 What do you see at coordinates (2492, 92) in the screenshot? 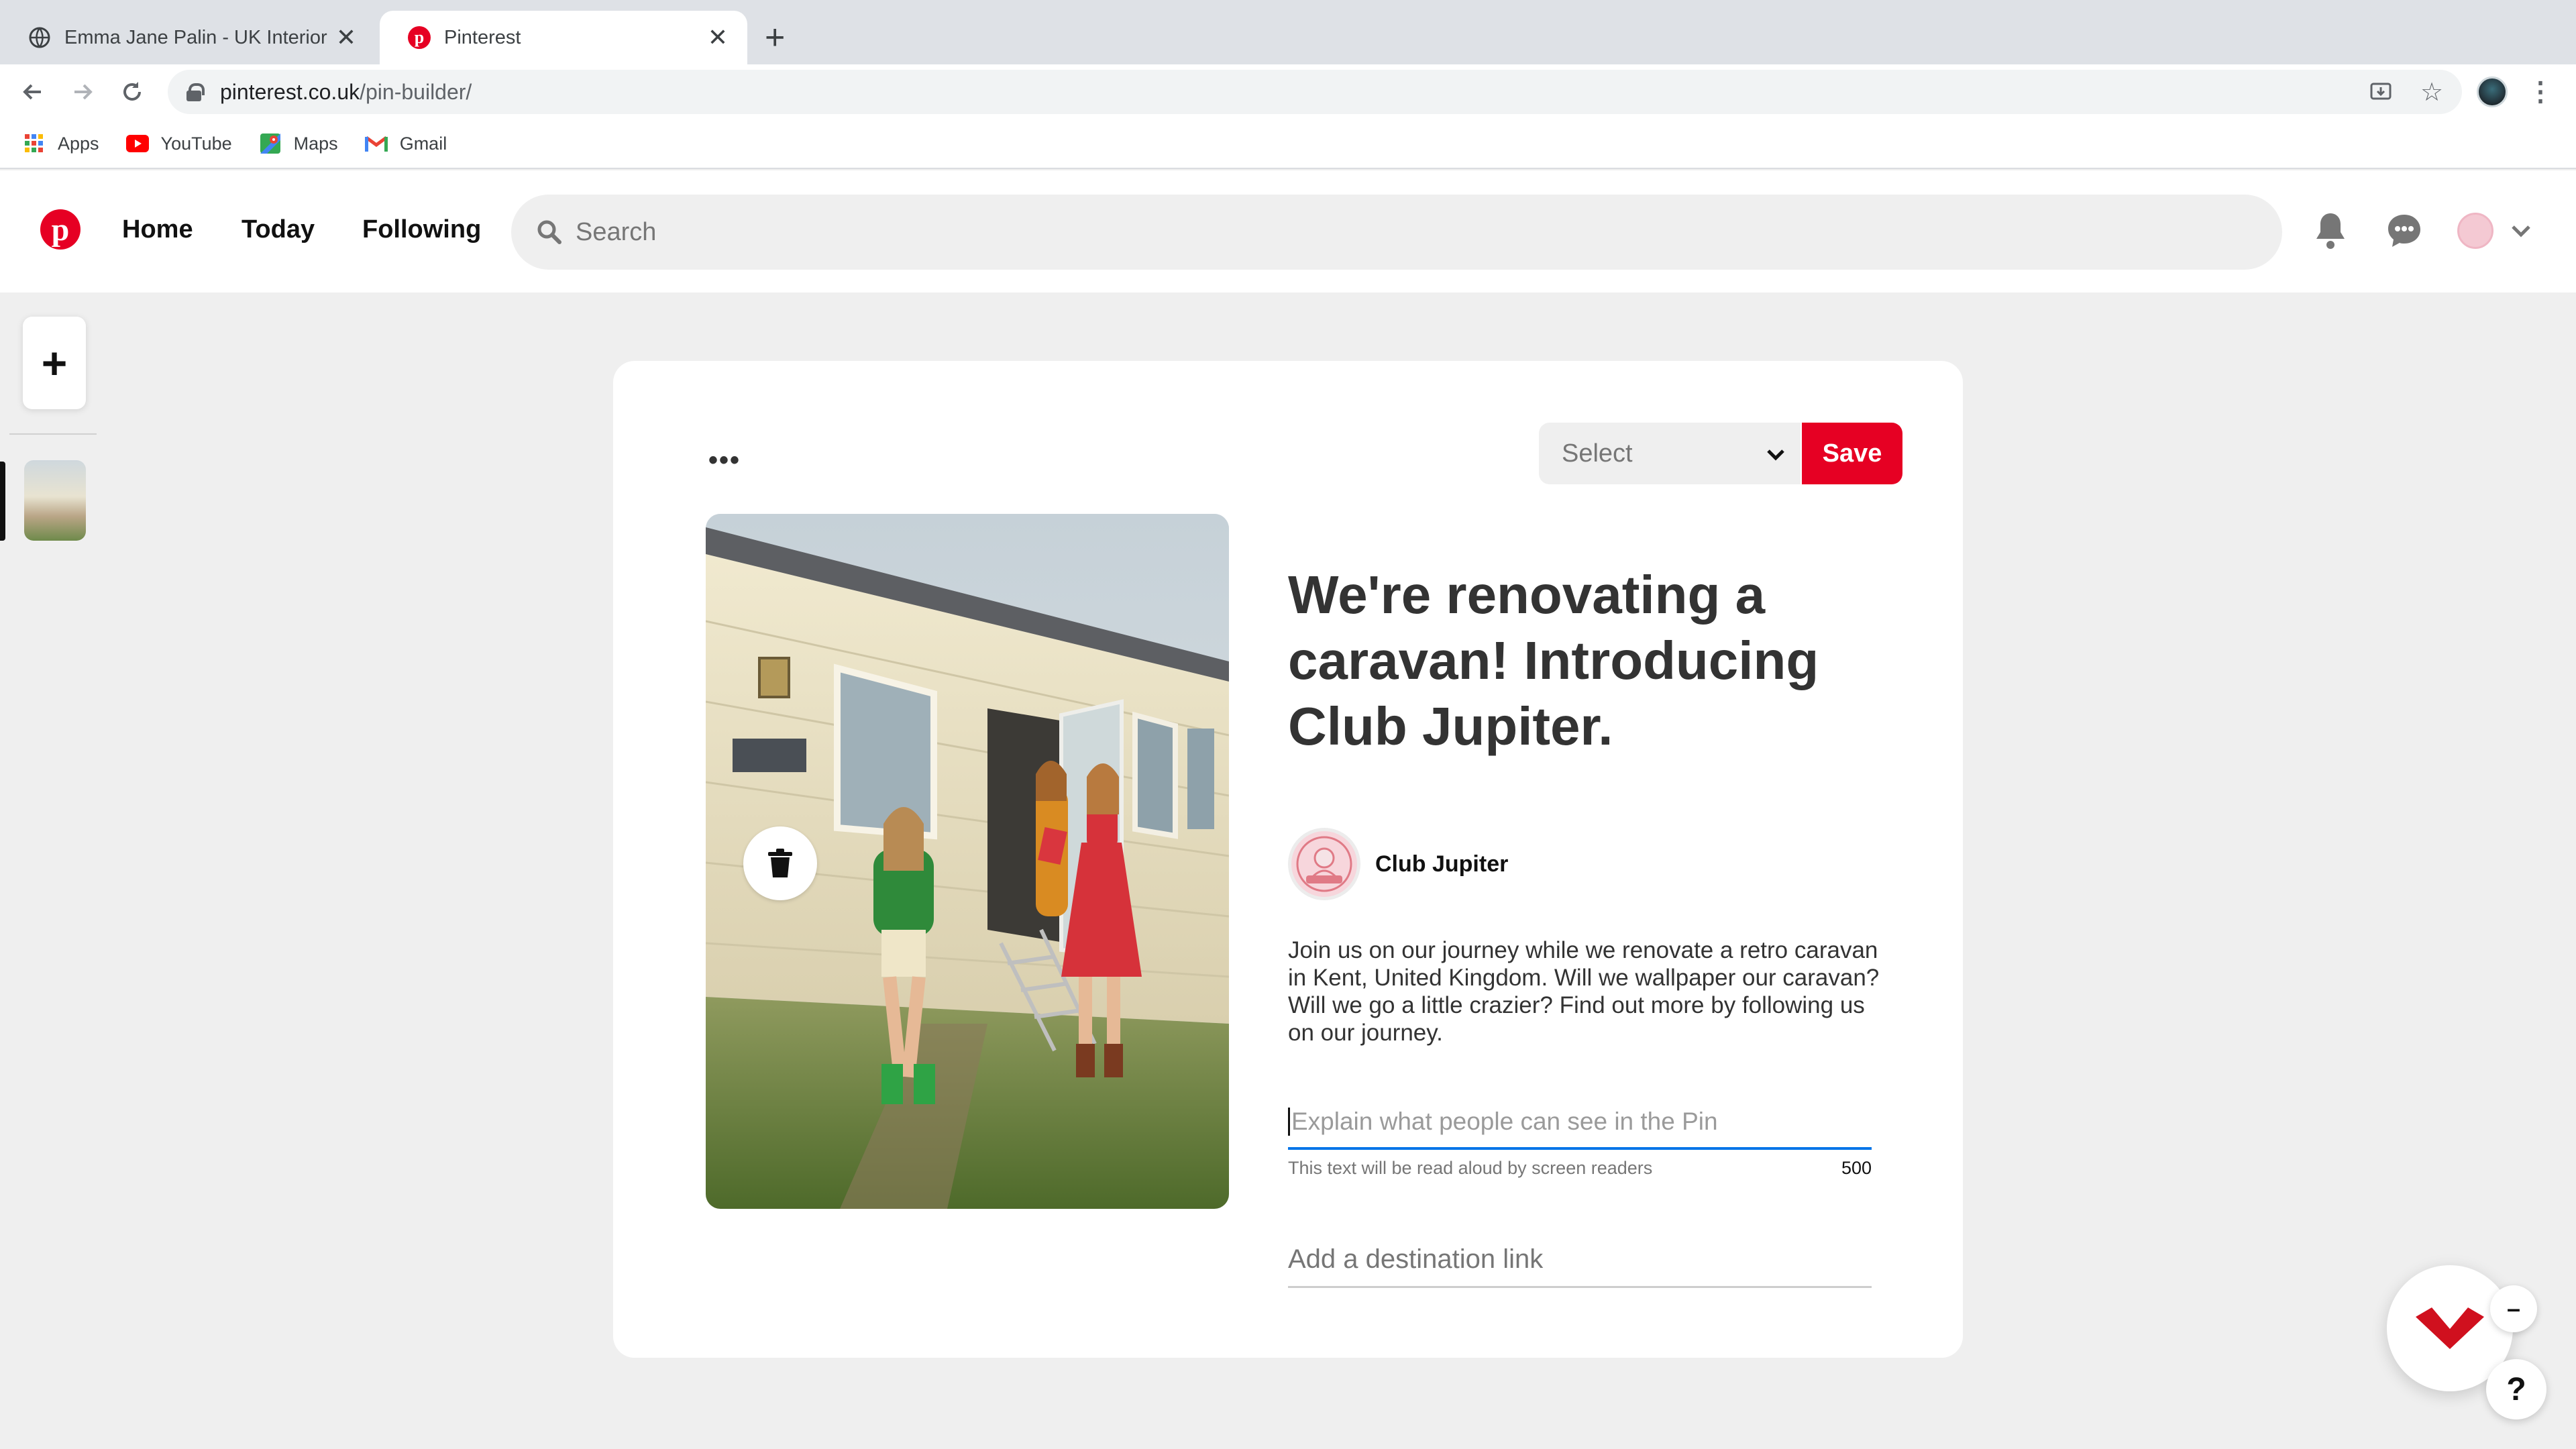
I see `profile-avatar-icon` at bounding box center [2492, 92].